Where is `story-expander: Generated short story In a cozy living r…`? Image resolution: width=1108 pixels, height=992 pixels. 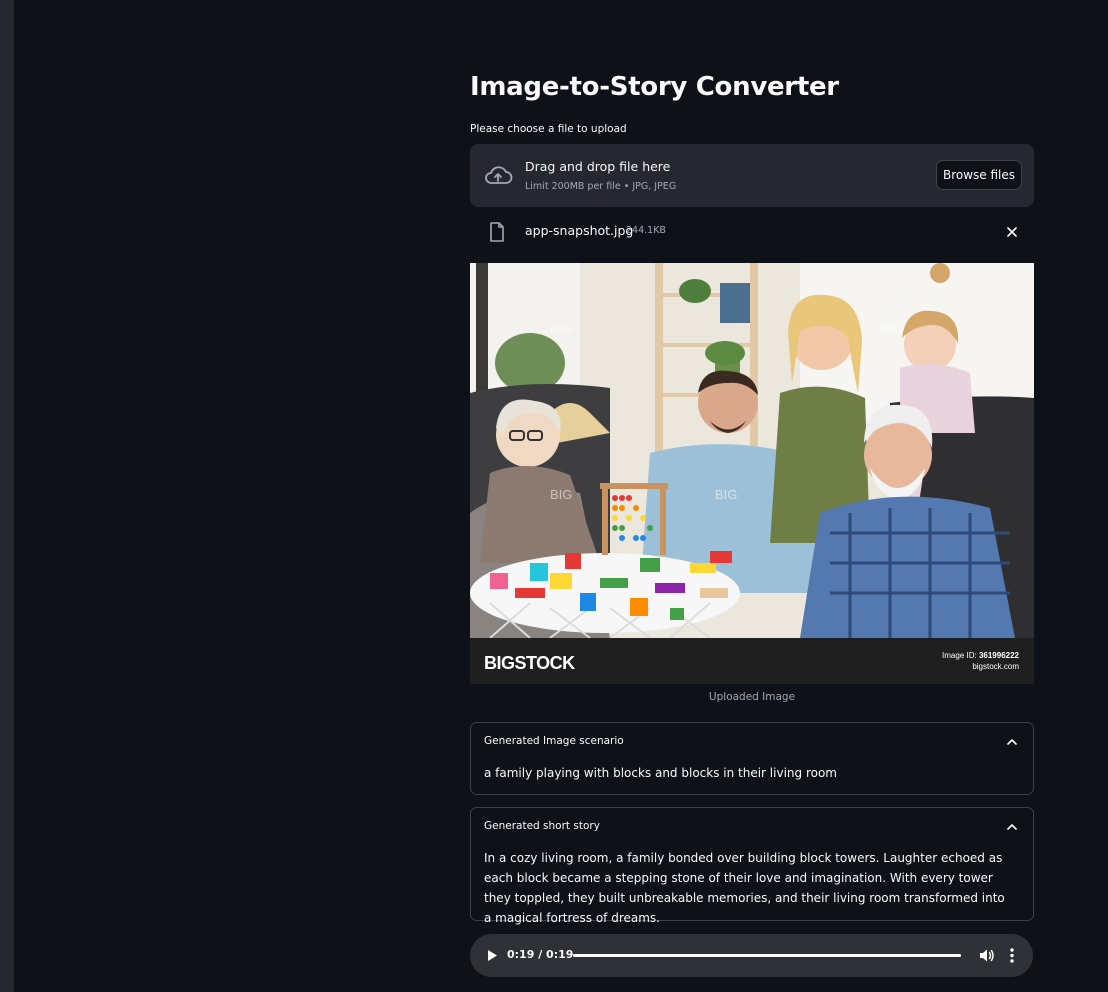 story-expander: Generated short story In a cozy living r… is located at coordinates (752, 866).